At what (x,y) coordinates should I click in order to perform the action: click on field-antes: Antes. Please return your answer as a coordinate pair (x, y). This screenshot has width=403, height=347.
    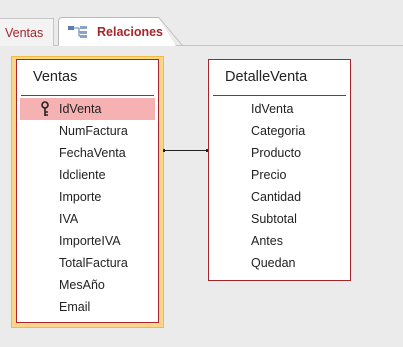
    Looking at the image, I should click on (279, 241).